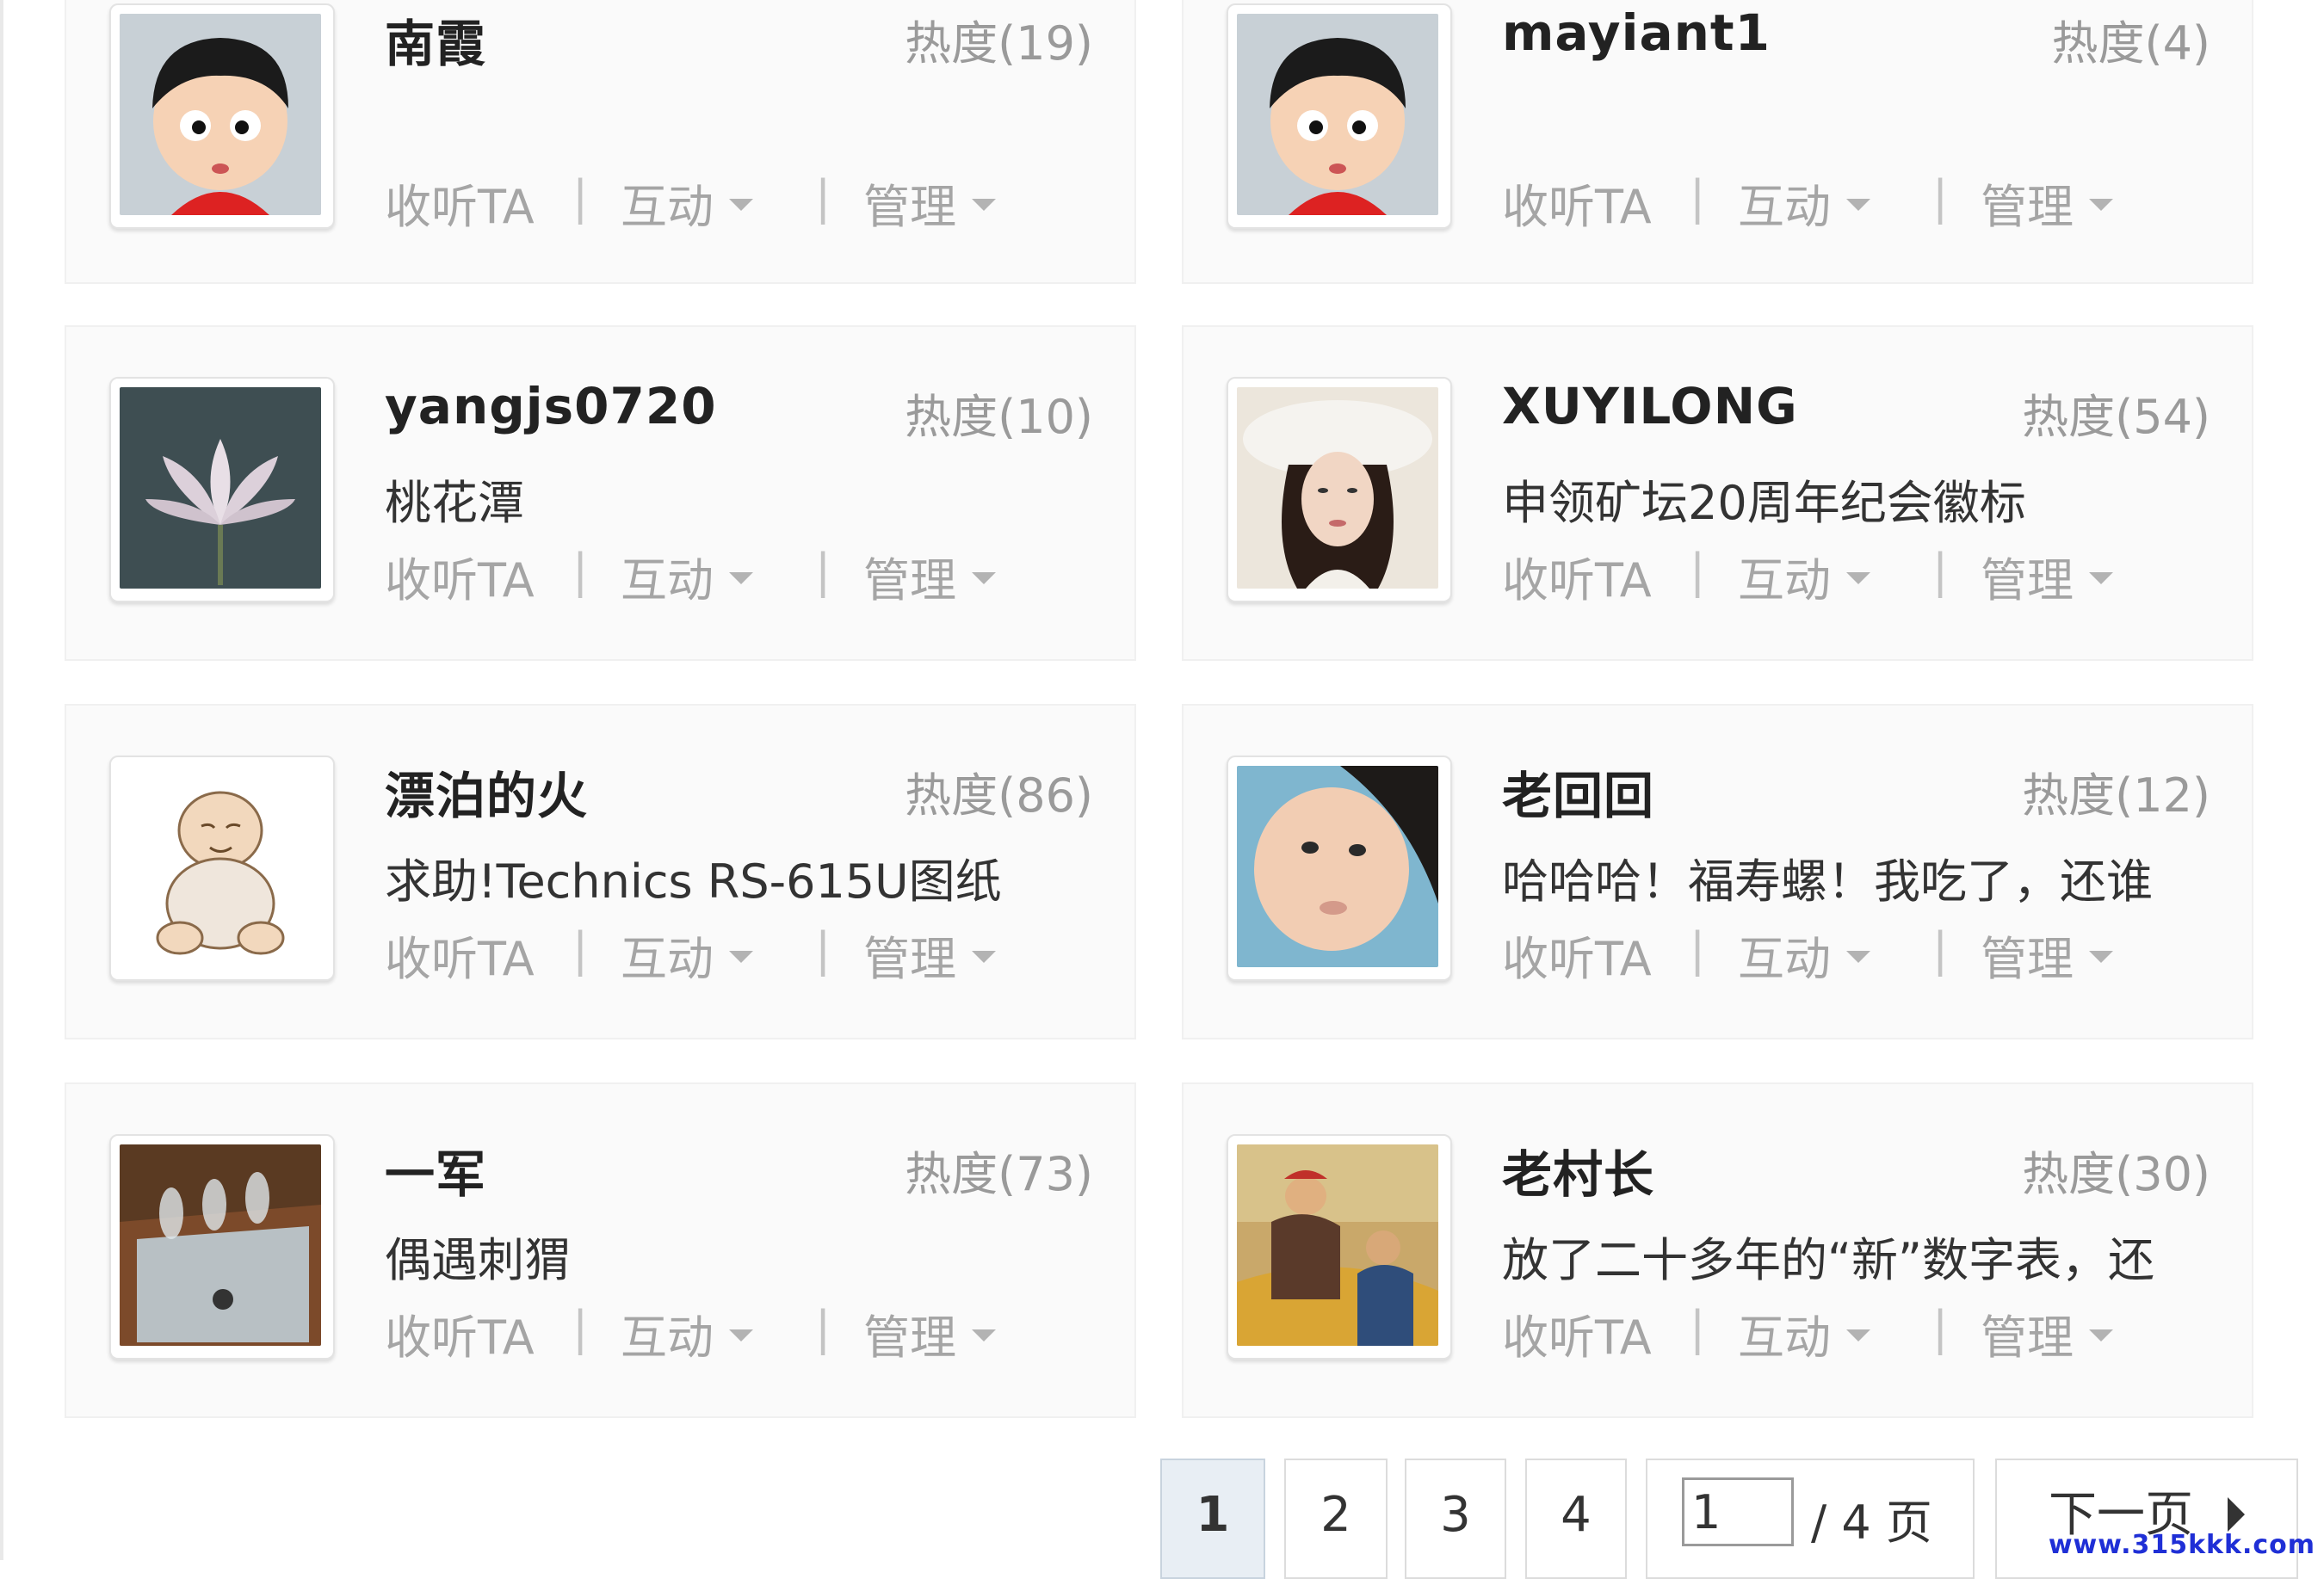 The height and width of the screenshot is (1579, 2324). Describe the element at coordinates (999, 43) in the screenshot. I see `heat-count: 热度(19)` at that location.